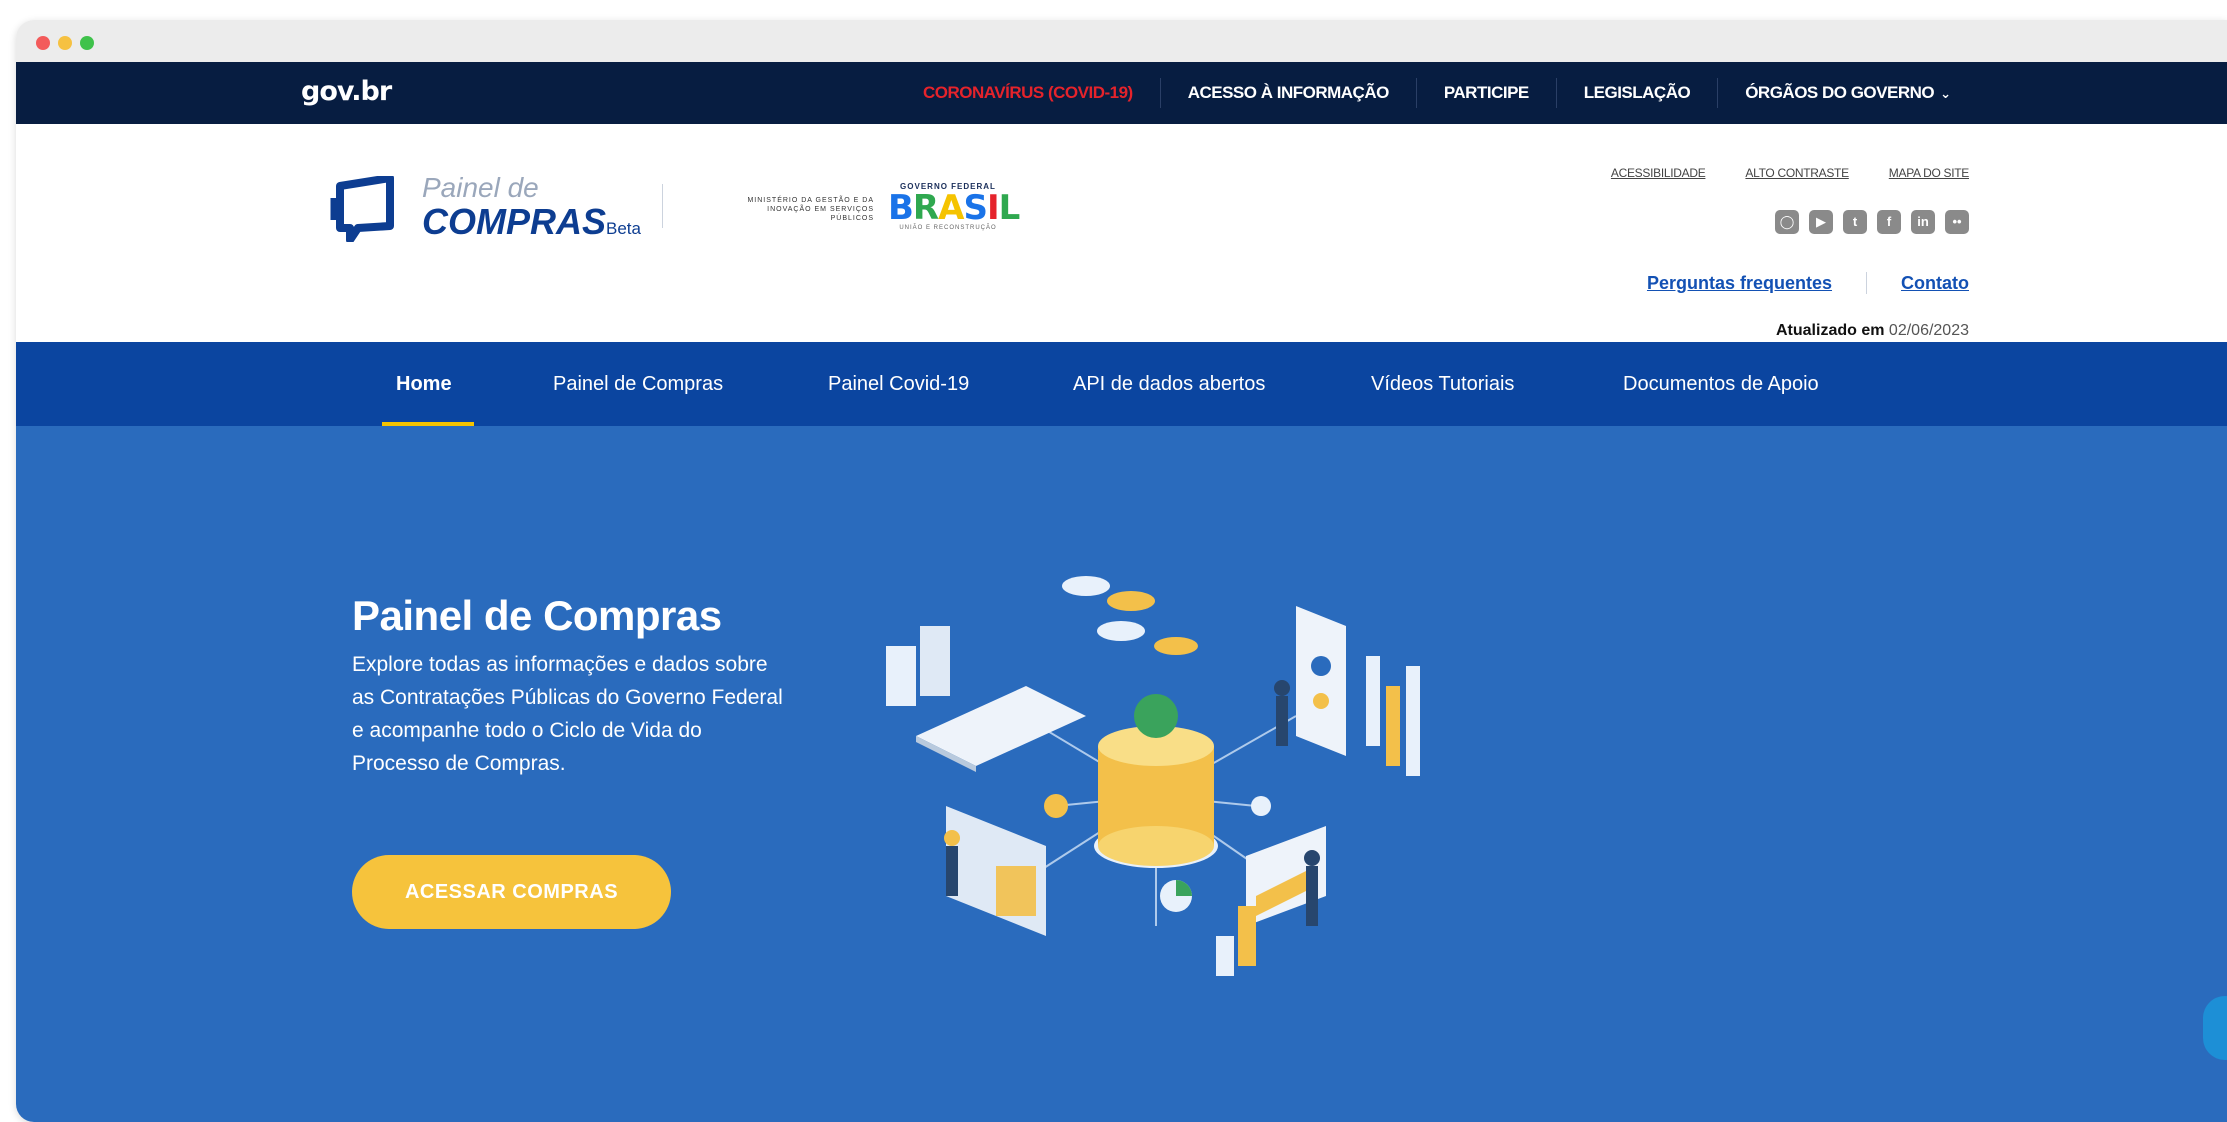 Image resolution: width=2227 pixels, height=1122 pixels. Describe the element at coordinates (511, 892) in the screenshot. I see `acessar-compras-button: ACESSAR COMPRAS` at that location.